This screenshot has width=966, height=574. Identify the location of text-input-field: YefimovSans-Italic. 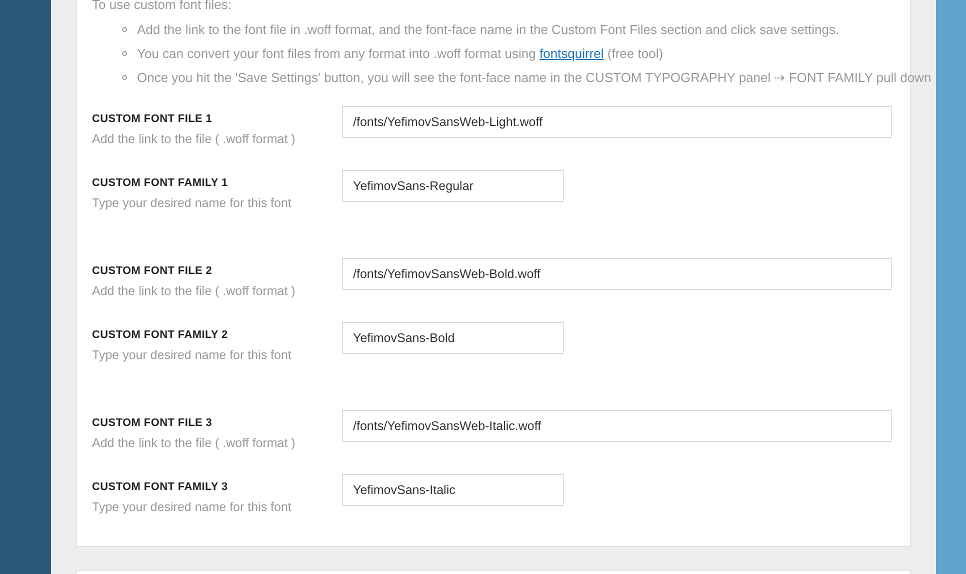
(453, 490).